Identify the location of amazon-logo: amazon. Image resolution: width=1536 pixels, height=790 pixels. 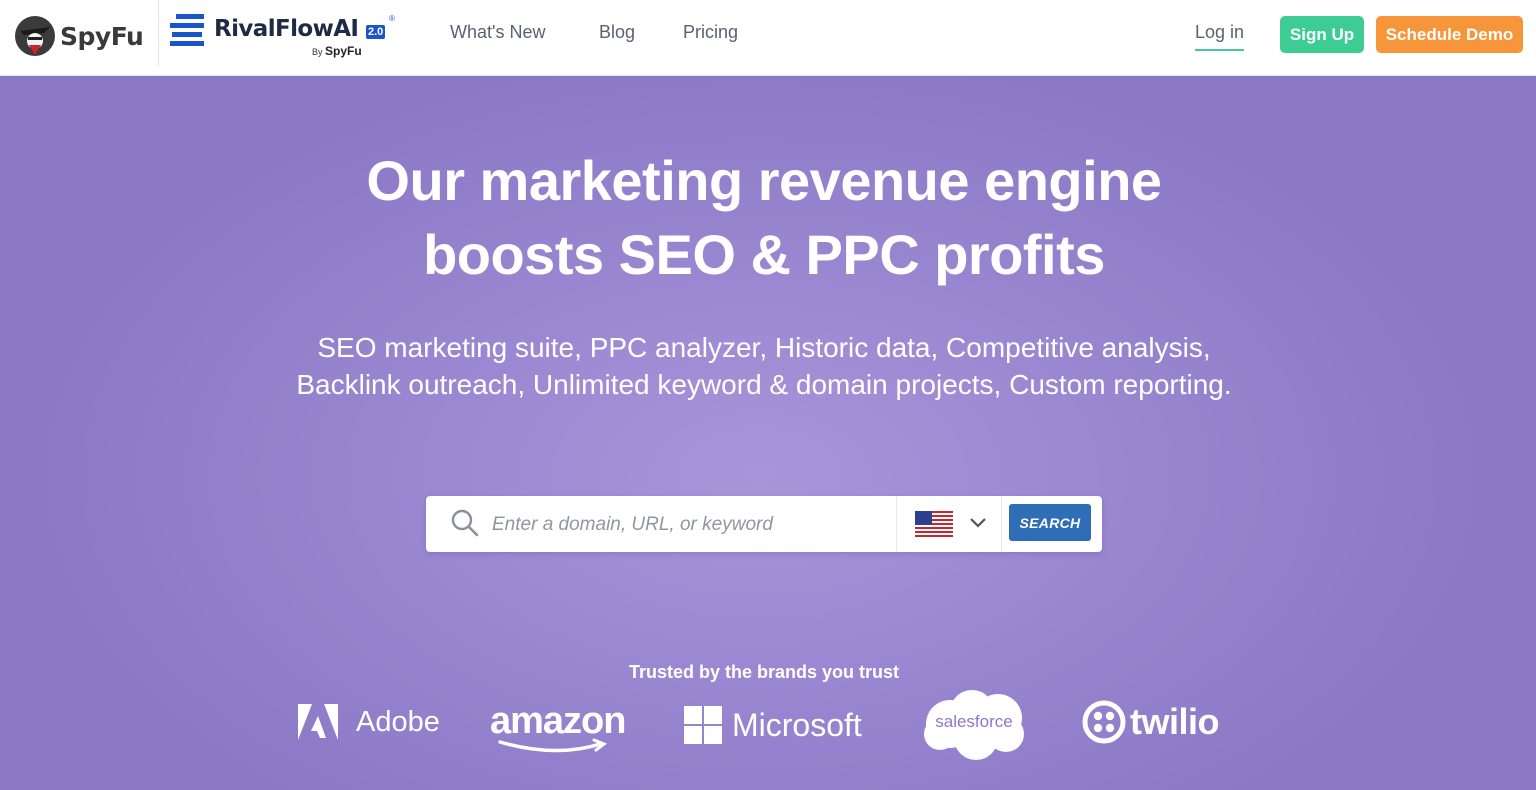
(558, 726).